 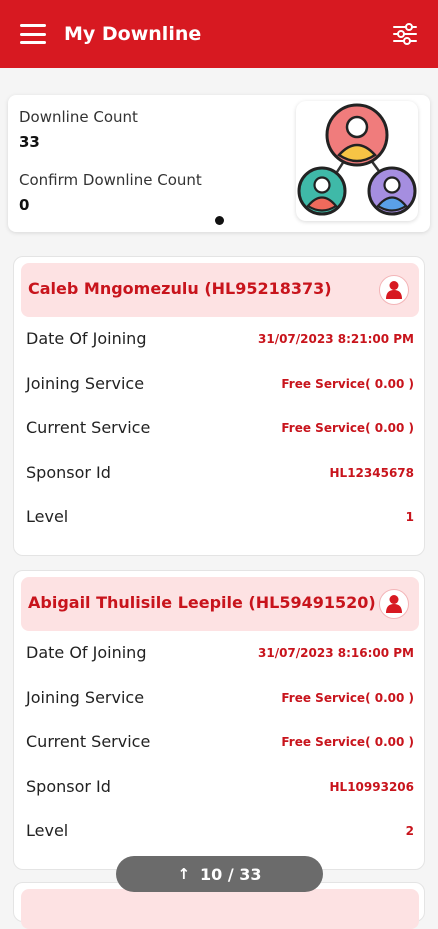 I want to click on date-of-joining-value: 31/07/2023 8:21:00 PM, so click(x=336, y=339).